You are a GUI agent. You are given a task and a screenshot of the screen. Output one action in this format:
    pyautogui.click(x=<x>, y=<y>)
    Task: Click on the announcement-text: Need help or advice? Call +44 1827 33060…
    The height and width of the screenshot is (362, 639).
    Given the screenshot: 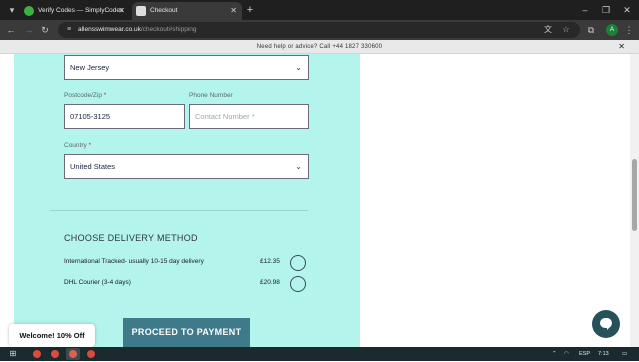 What is the action you would take?
    pyautogui.click(x=319, y=47)
    